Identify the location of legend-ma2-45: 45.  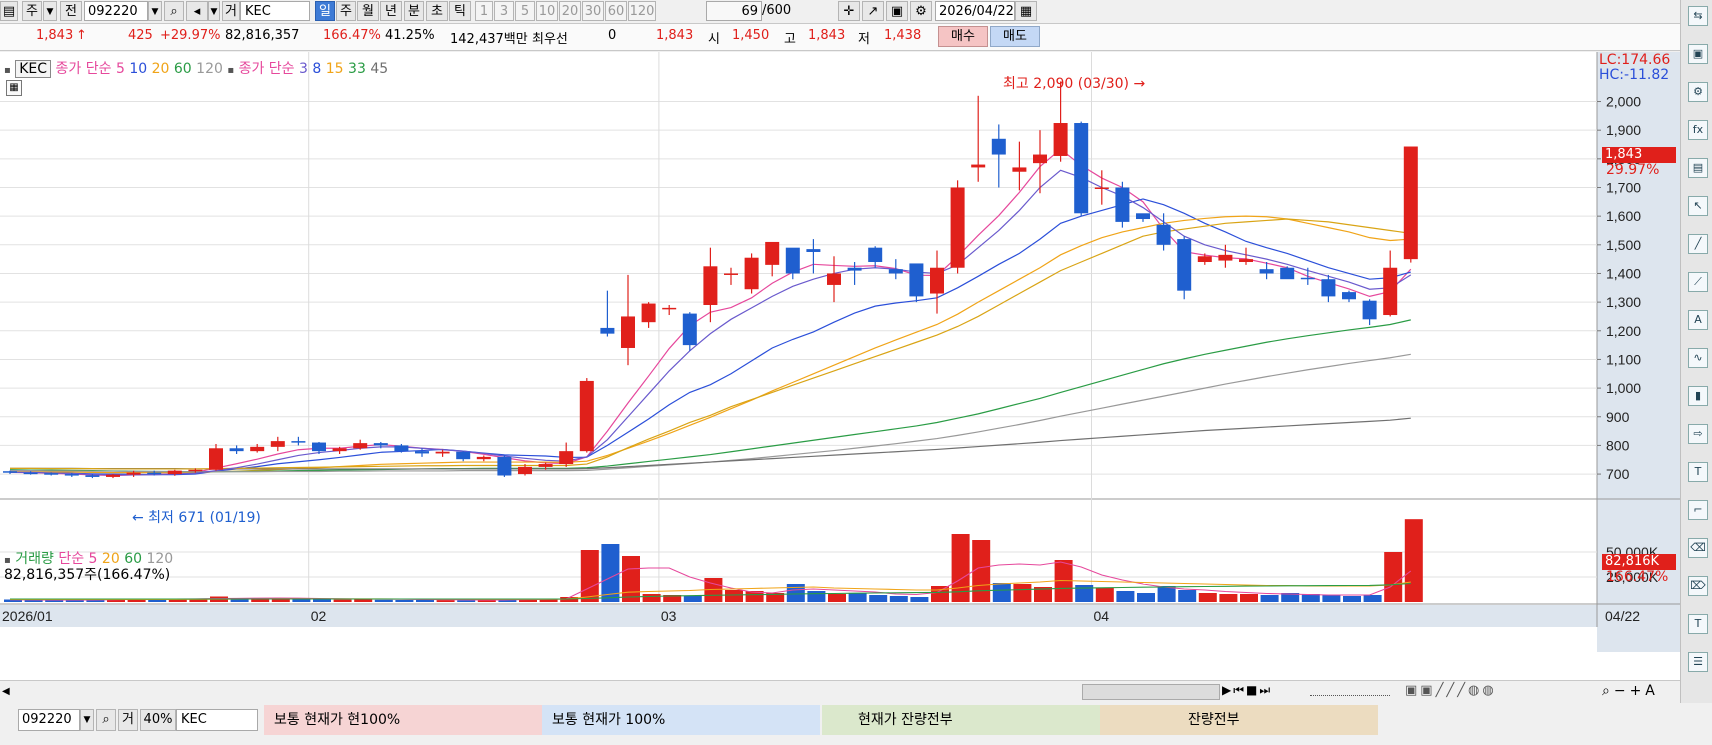
(379, 69).